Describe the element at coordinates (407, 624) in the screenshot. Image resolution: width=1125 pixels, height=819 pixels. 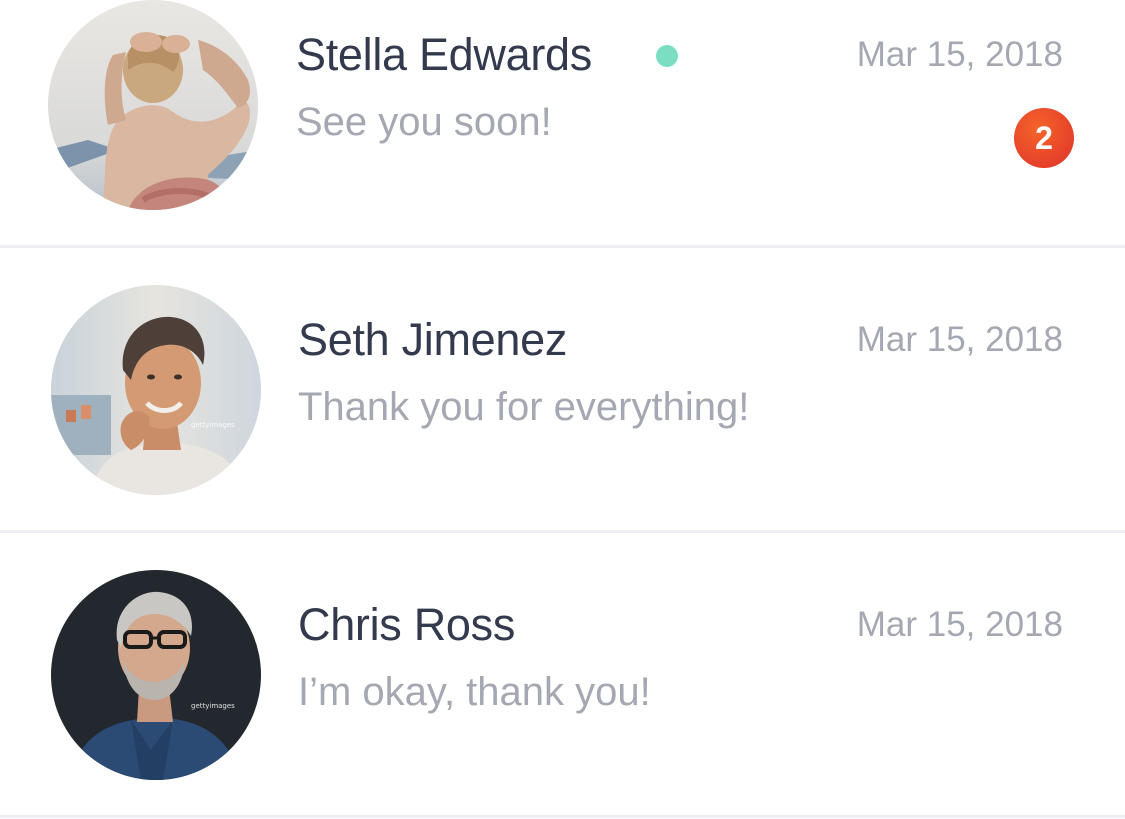
I see `contact-name: Chris Ross` at that location.